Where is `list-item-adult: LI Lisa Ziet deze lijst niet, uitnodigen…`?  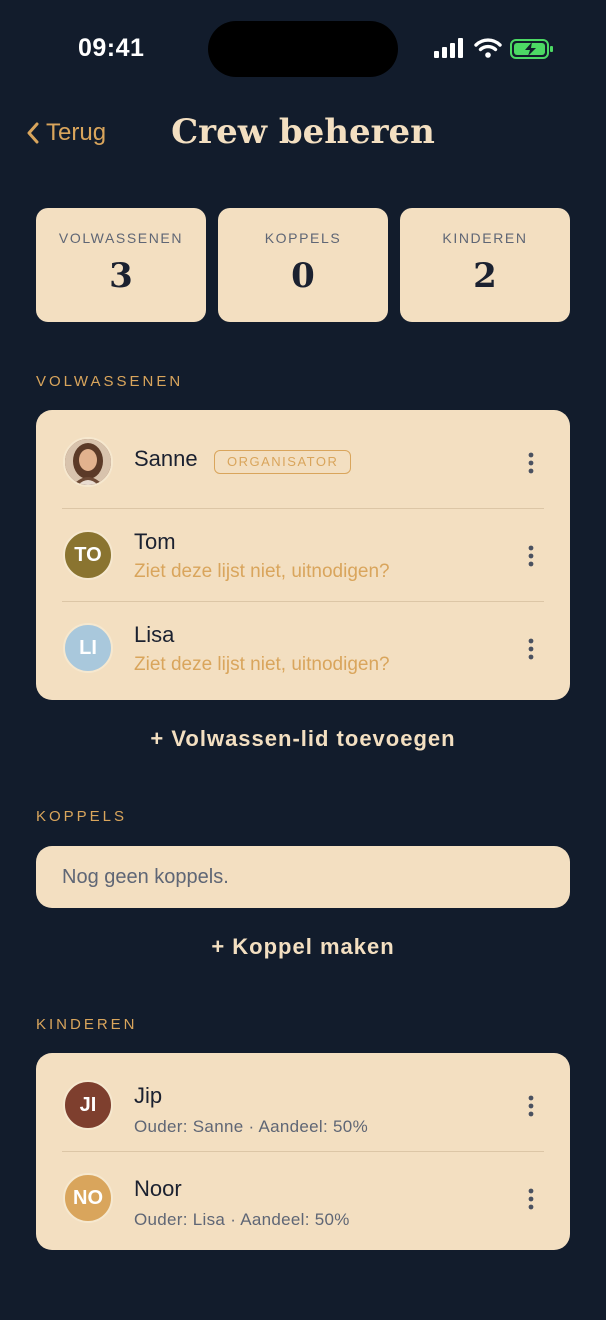 list-item-adult: LI Lisa Ziet deze lijst niet, uitnodigen… is located at coordinates (303, 648).